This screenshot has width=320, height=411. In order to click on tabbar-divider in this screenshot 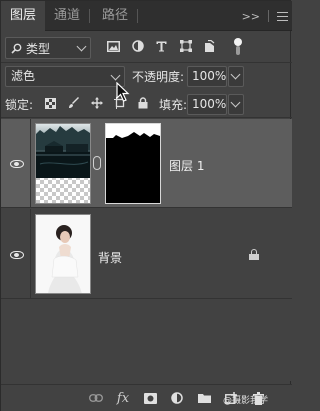, I will do `click(268, 16)`.